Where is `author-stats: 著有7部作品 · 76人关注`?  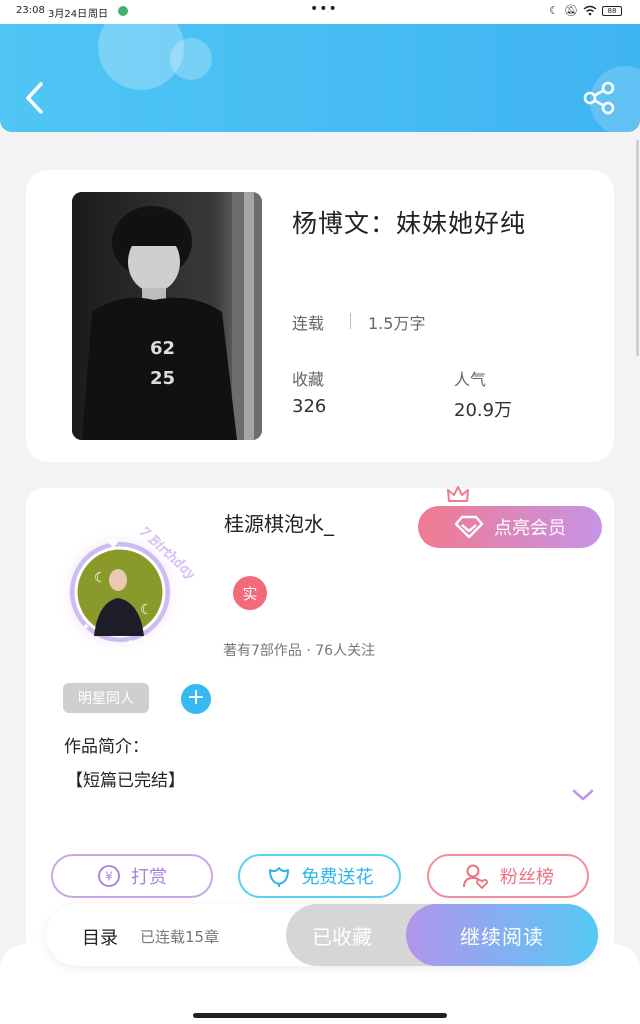 author-stats: 著有7部作品 · 76人关注 is located at coordinates (299, 651).